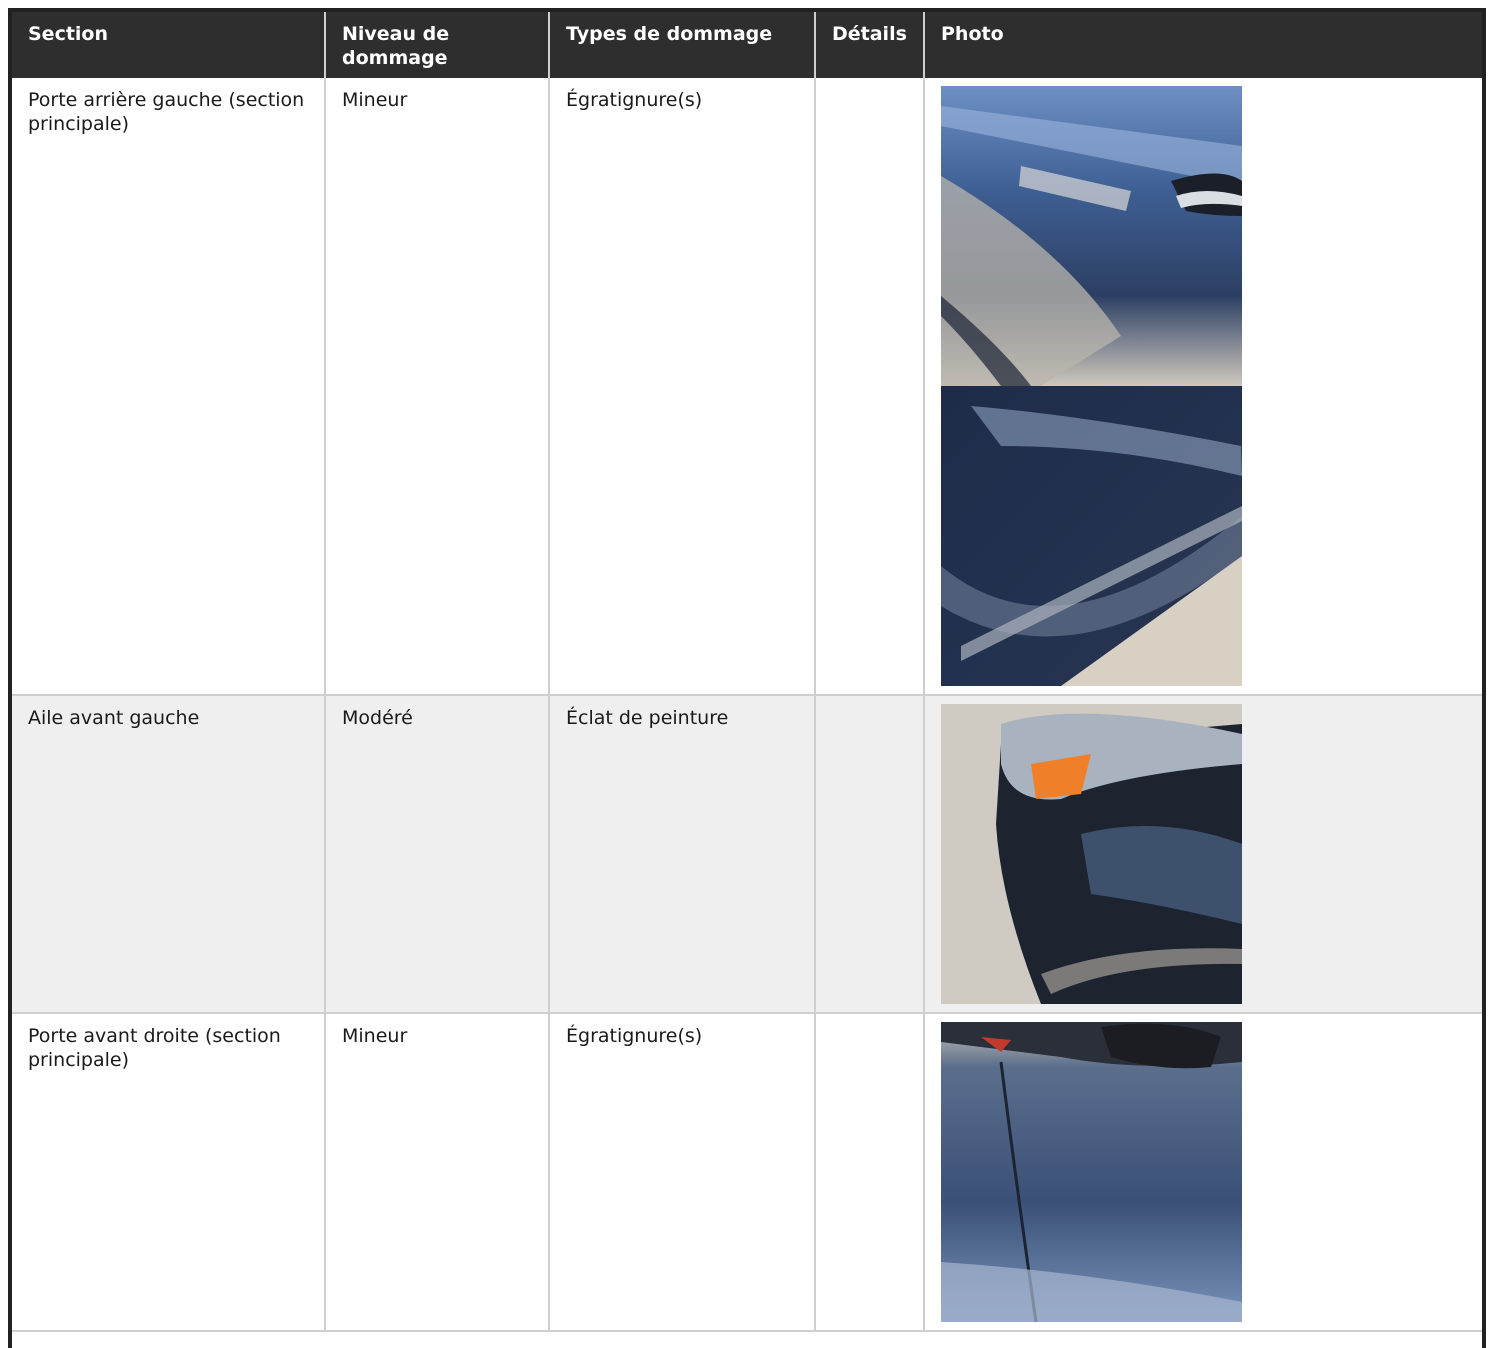 Image resolution: width=1490 pixels, height=1348 pixels. Describe the element at coordinates (169, 1172) in the screenshot. I see `cell-section: Porte avant droite (section principale)` at that location.